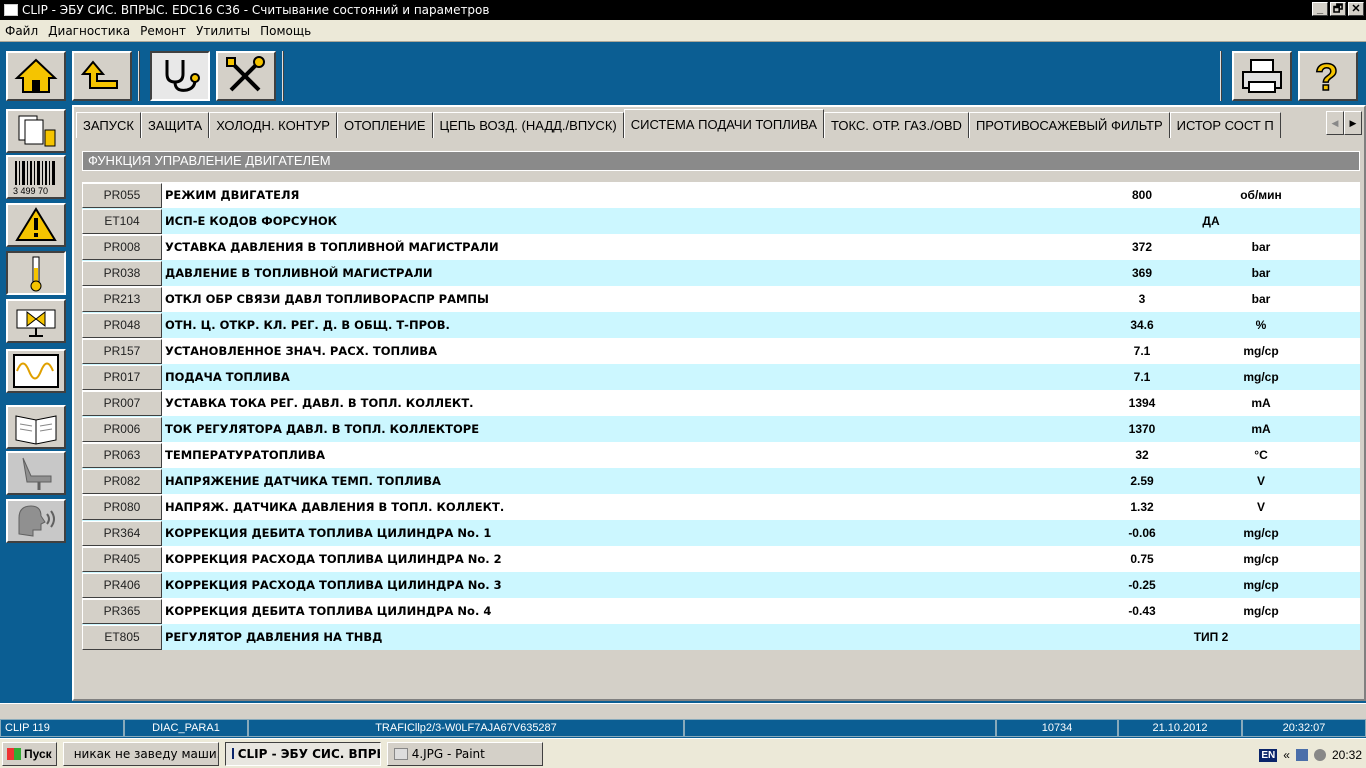 This screenshot has width=1366, height=768. Describe the element at coordinates (1356, 9) in the screenshot. I see `close-button: ✕` at that location.